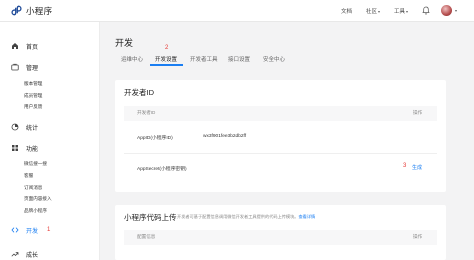  Describe the element at coordinates (274, 59) in the screenshot. I see `tab-security-center: 安全中心` at that location.